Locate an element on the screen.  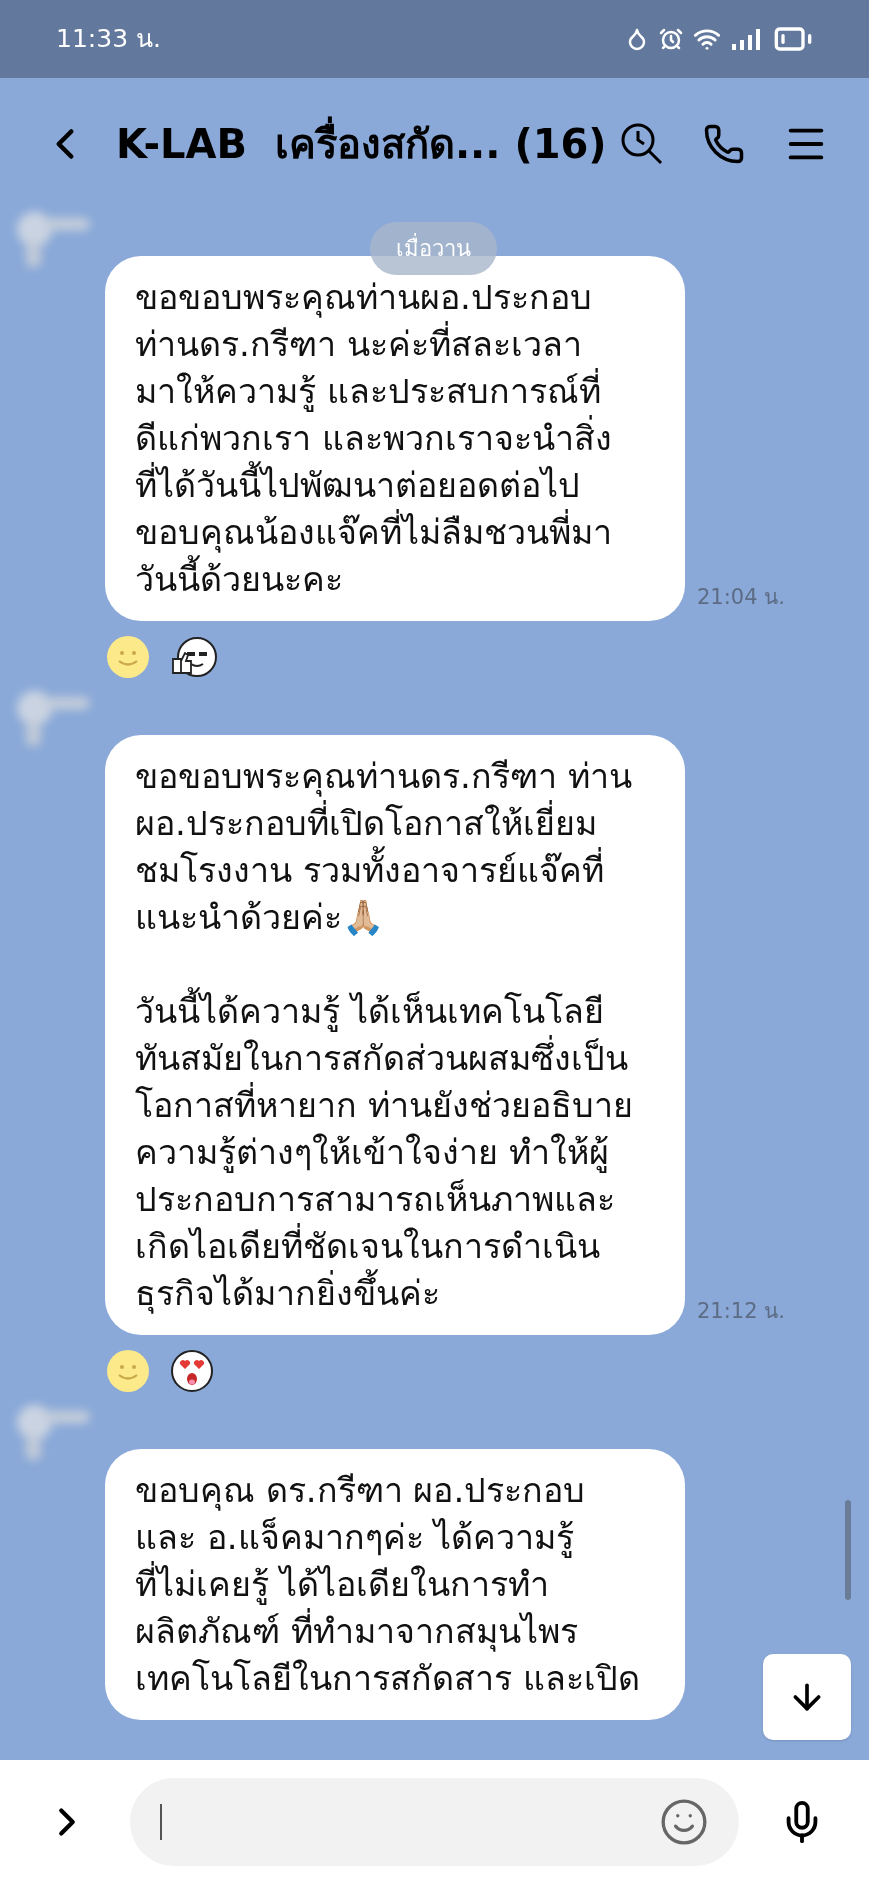
thumbs-up-face-icon is located at coordinates (194, 657).